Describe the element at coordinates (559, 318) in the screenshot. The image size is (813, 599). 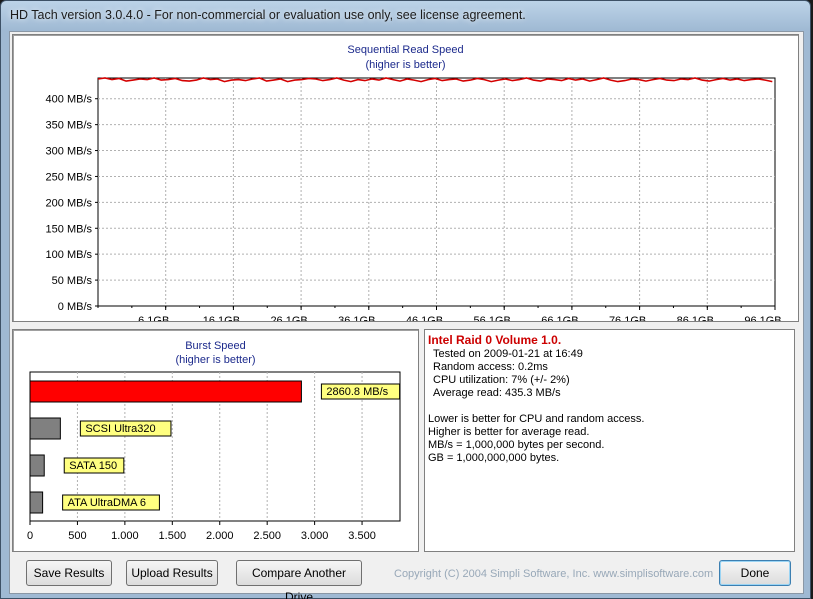
I see `read-x-tick-label: 66,1GB` at that location.